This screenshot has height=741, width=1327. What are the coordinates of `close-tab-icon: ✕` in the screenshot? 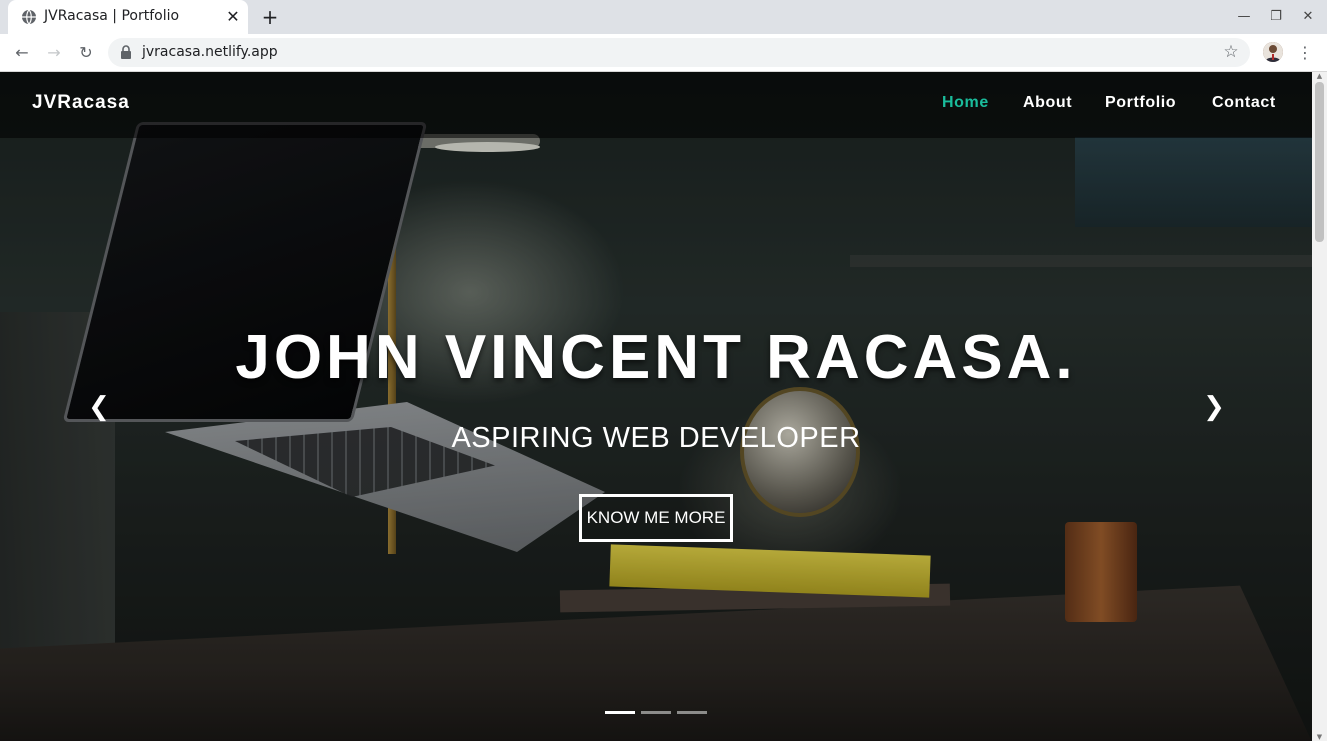 It's located at (233, 17).